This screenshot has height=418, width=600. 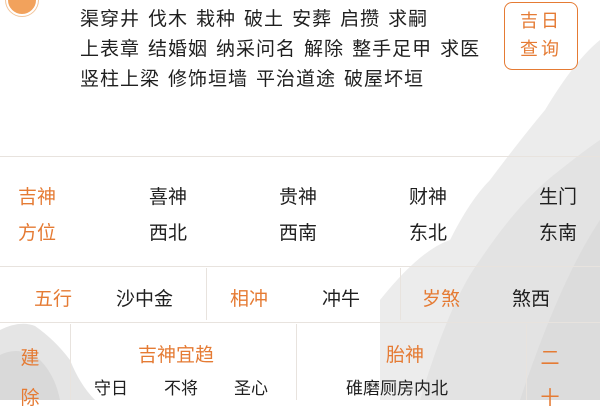 I want to click on yi-item: 破屋坏垣, so click(x=384, y=79).